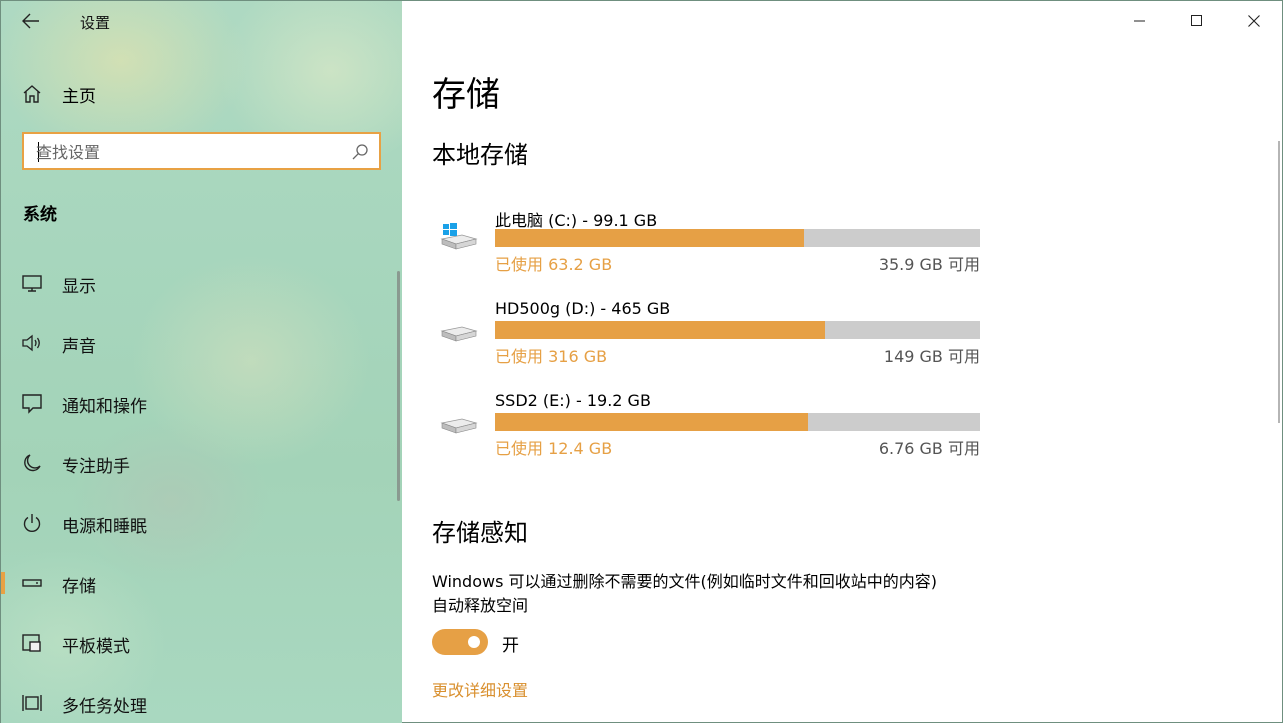  Describe the element at coordinates (95, 23) in the screenshot. I see `app-title: 设置` at that location.